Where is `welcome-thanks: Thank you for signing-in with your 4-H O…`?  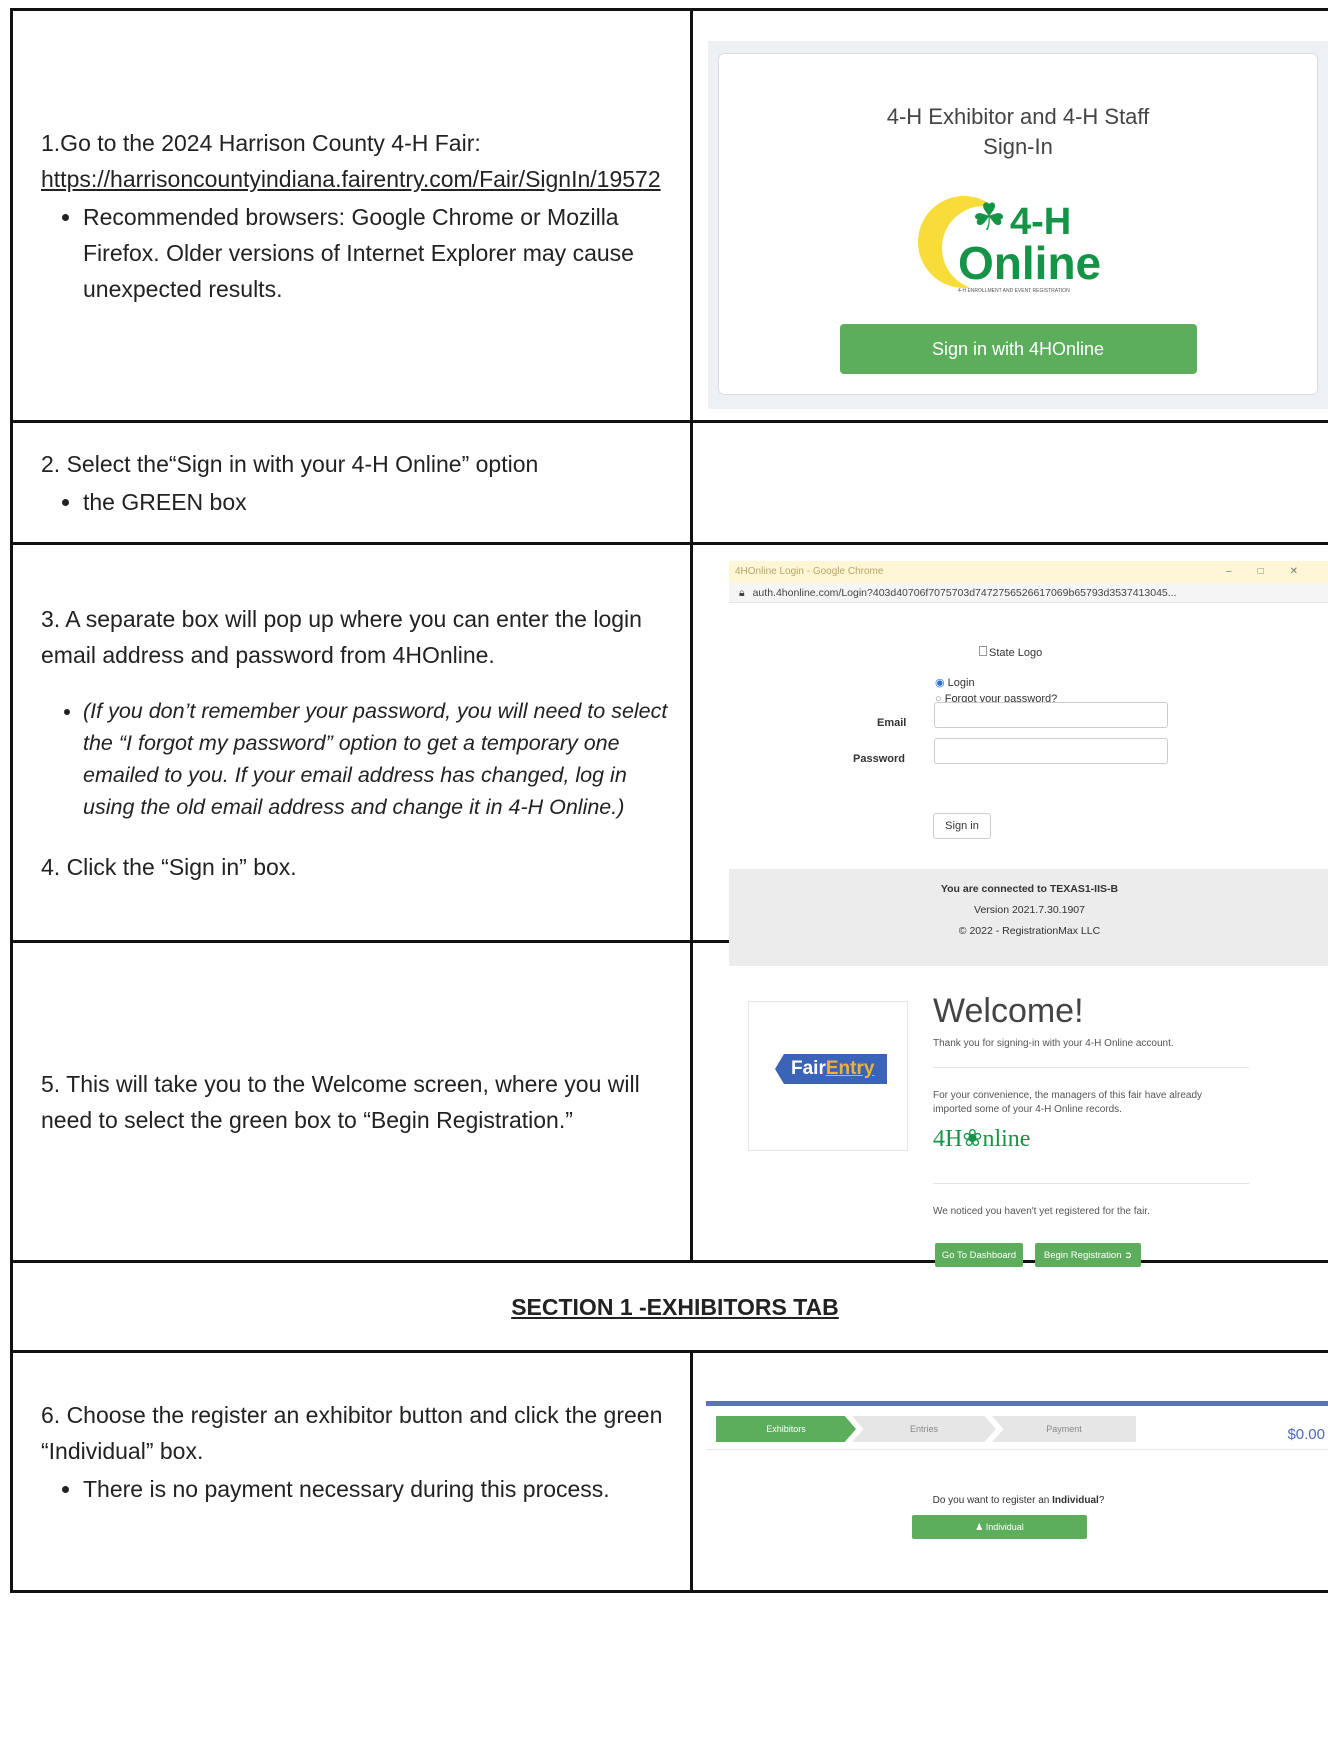
welcome-thanks: Thank you for signing-in with your 4-H O… is located at coordinates (1053, 1043).